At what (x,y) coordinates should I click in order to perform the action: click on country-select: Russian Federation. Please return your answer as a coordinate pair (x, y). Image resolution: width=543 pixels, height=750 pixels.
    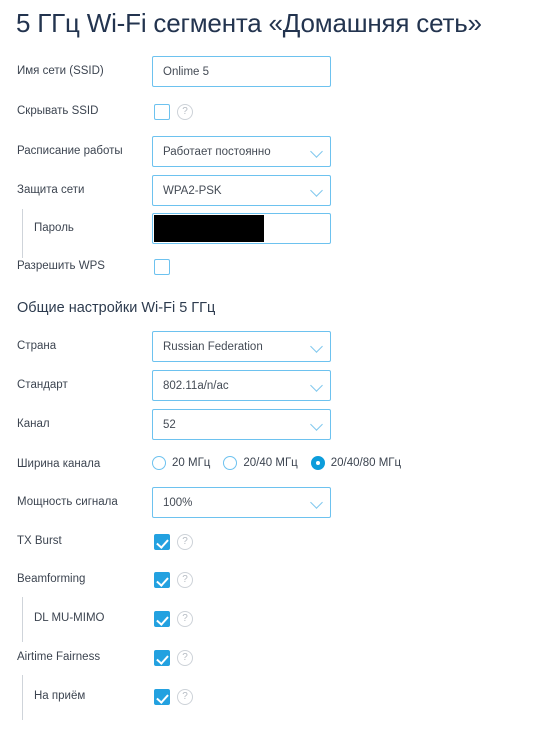
    Looking at the image, I should click on (241, 346).